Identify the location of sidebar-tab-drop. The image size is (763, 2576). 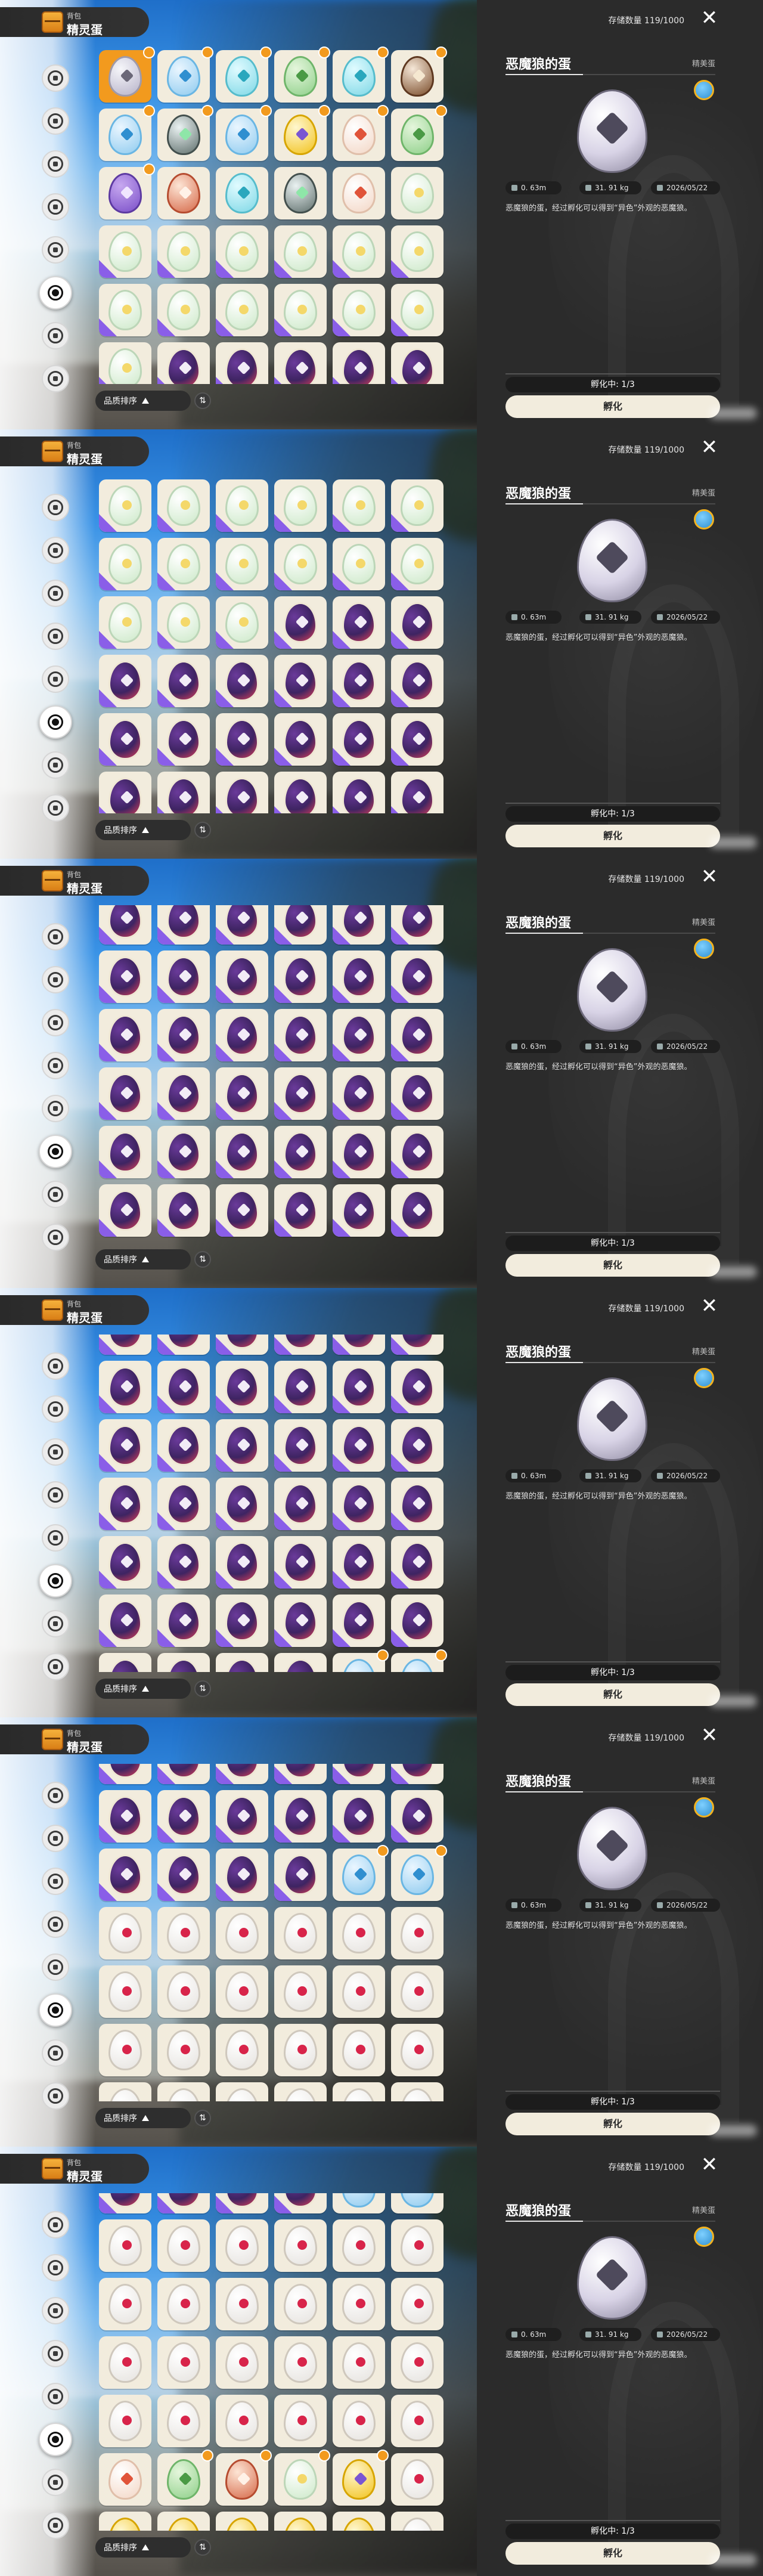
(55, 2353).